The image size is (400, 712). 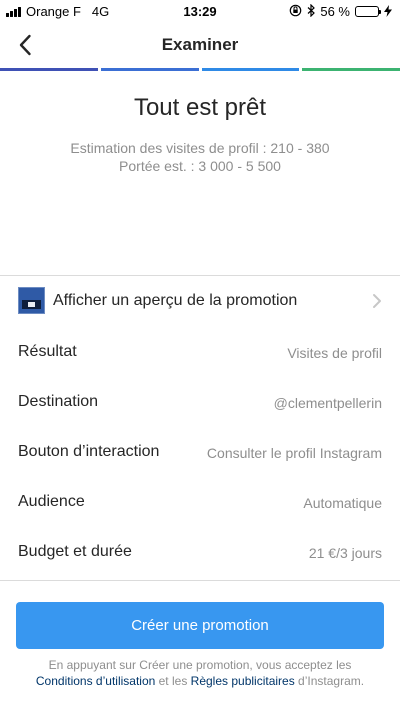 I want to click on promotion-thumbnail-icon, so click(x=31, y=300).